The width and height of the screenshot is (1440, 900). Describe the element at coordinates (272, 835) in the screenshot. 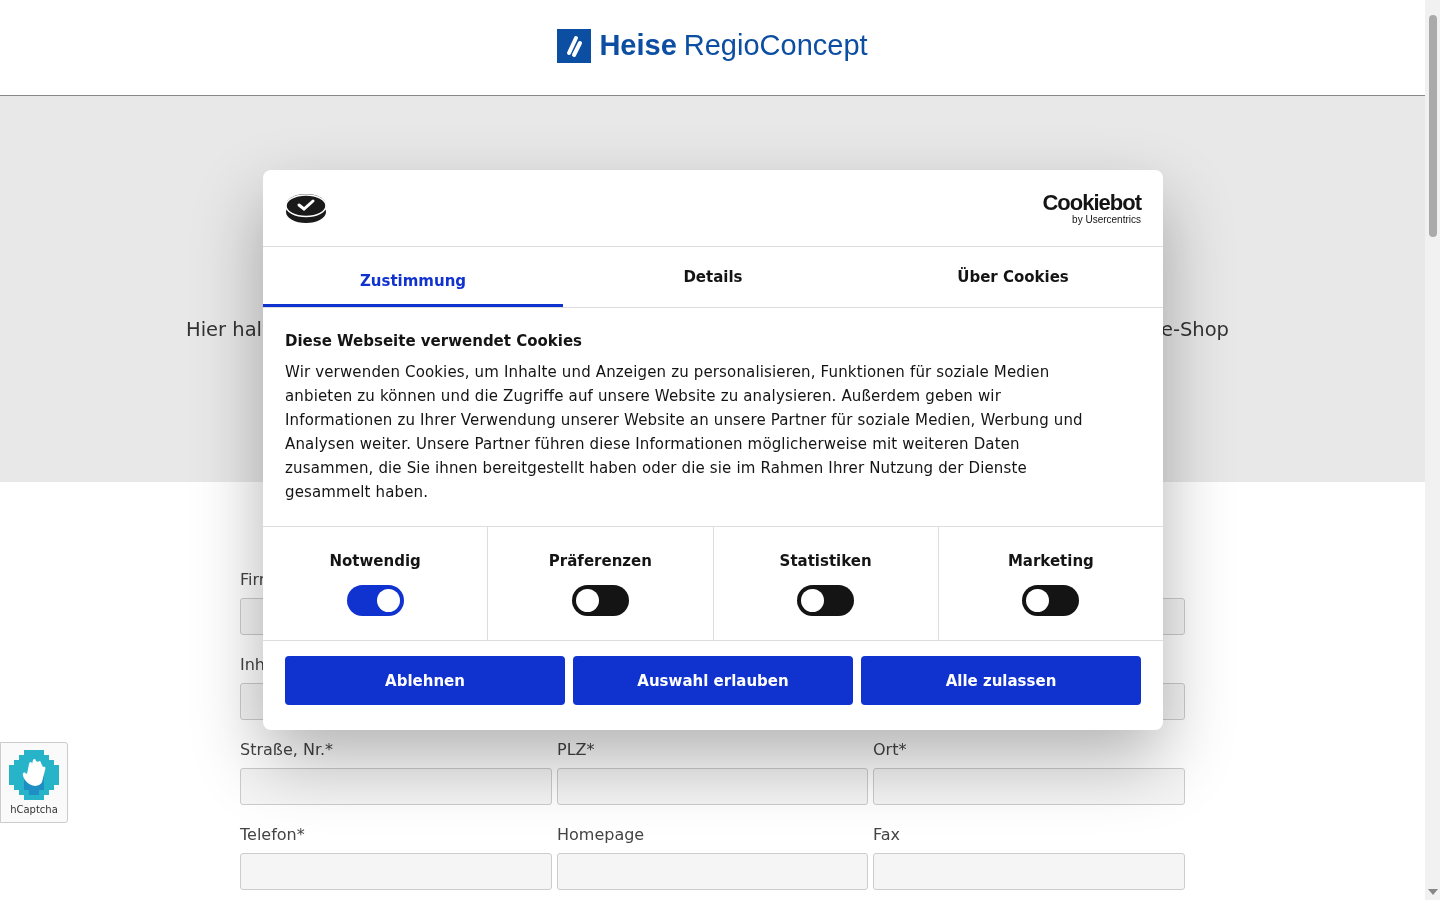

I see `field-label: Telefon*` at that location.